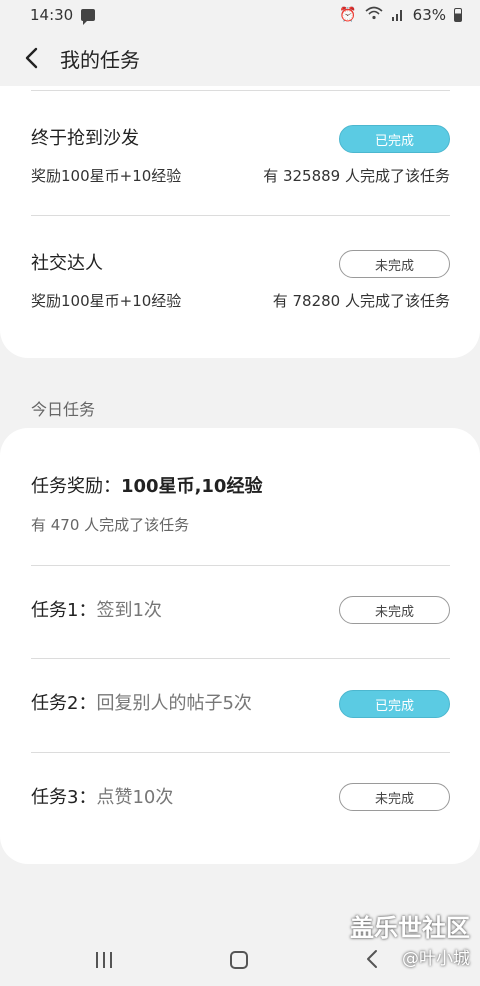  I want to click on subtask-2: 任务2：回复别人的帖子5次, so click(141, 702).